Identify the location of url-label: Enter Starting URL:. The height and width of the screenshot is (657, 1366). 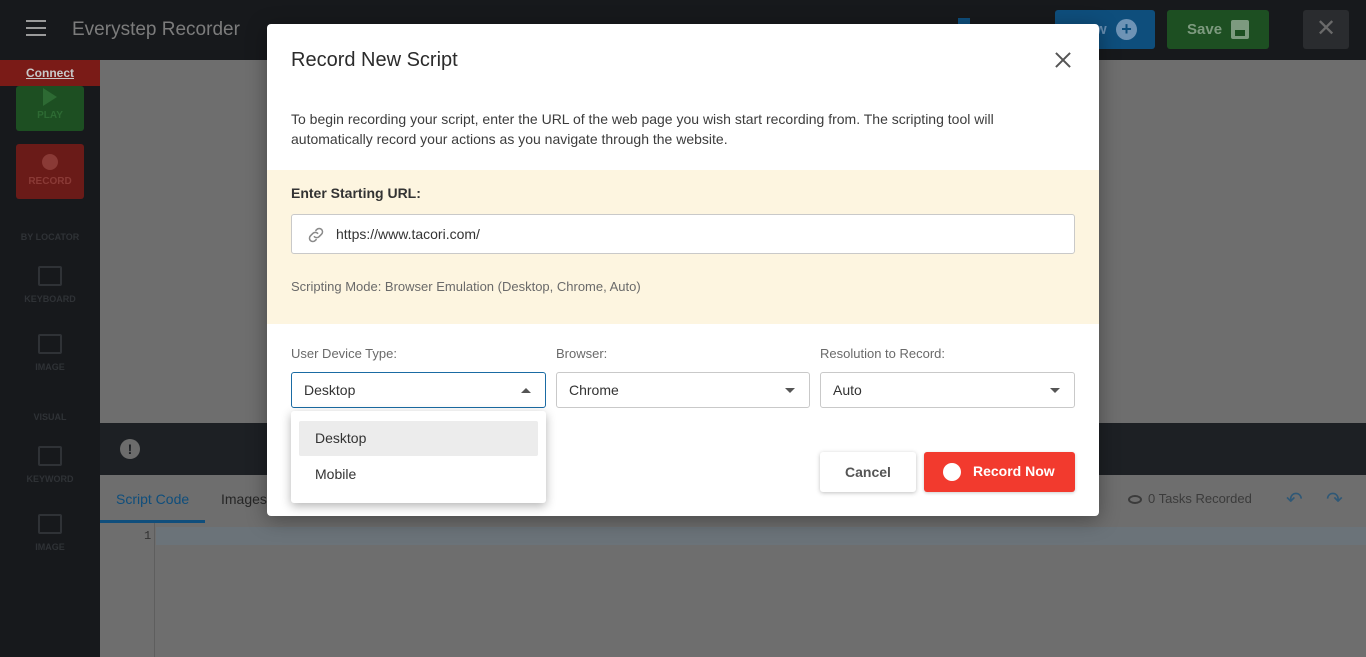
(356, 193).